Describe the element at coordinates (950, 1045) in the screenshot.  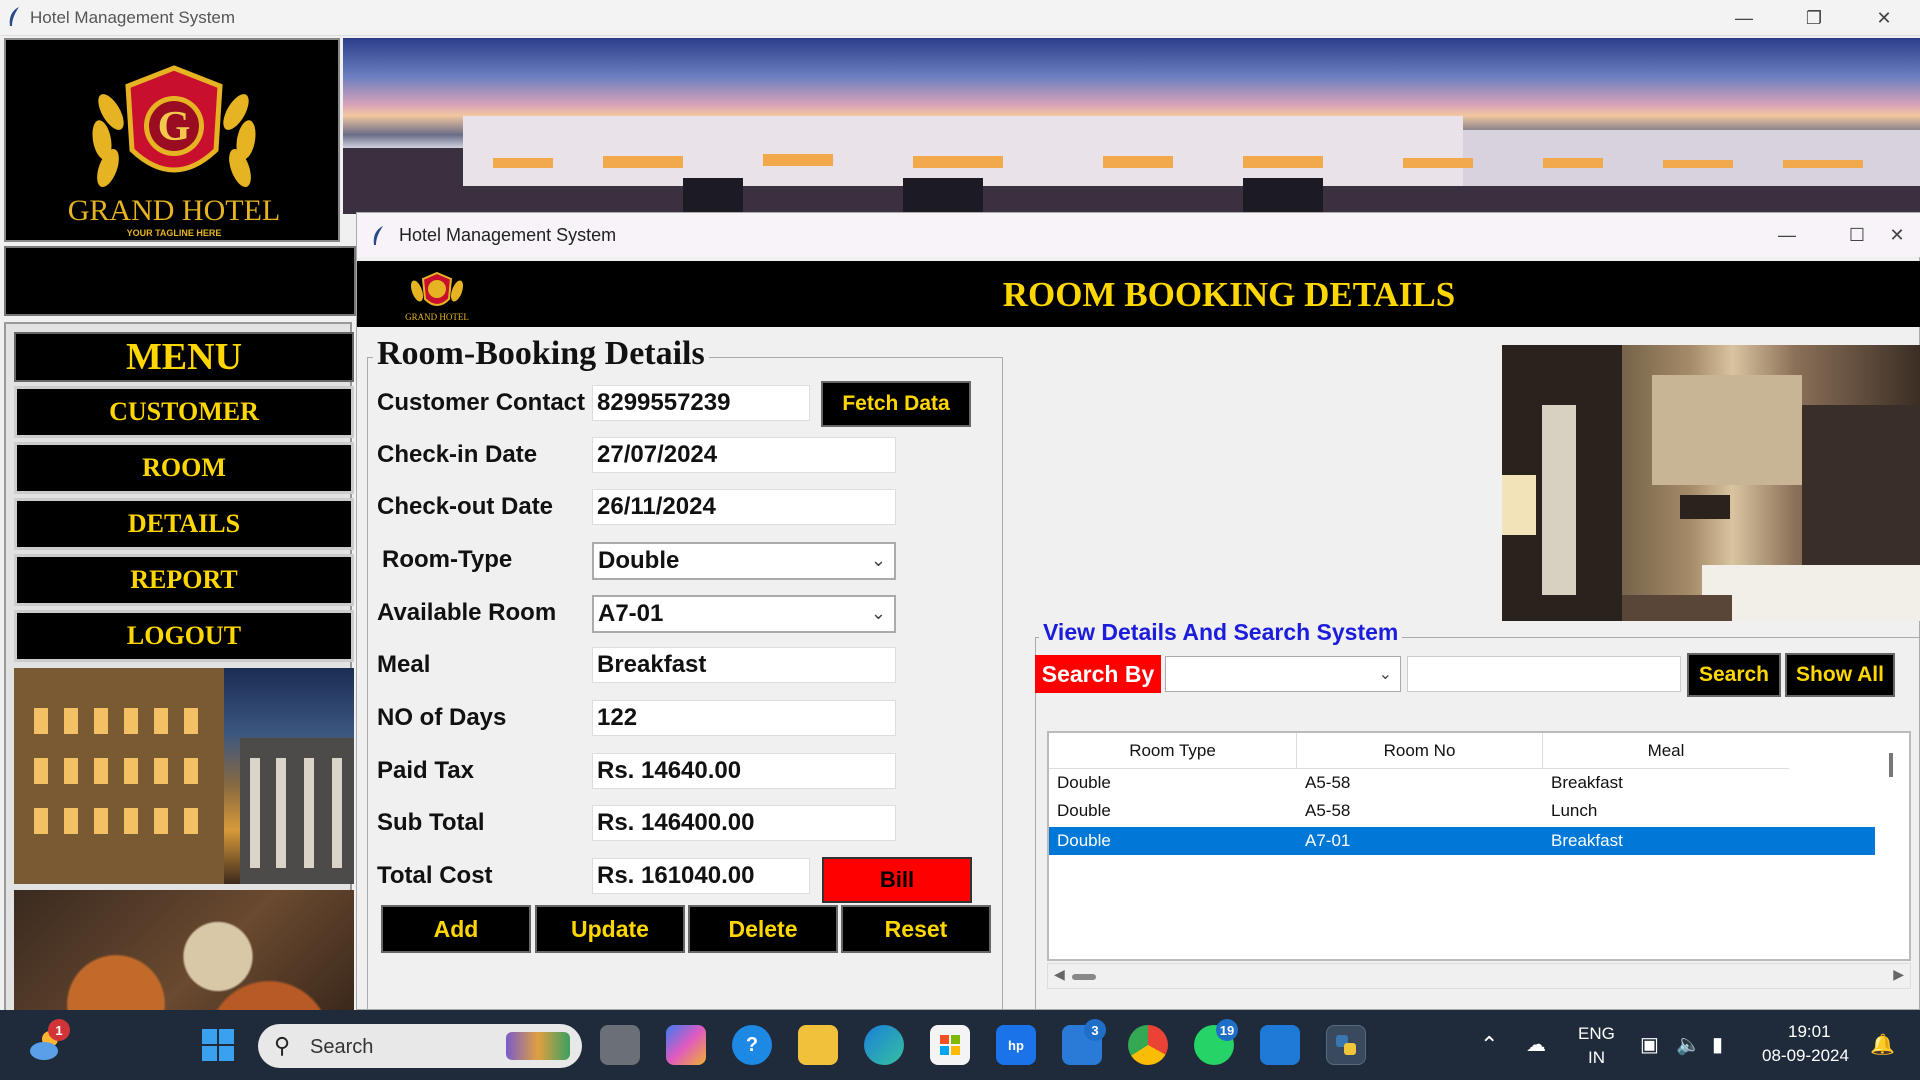
I see `store-icon` at that location.